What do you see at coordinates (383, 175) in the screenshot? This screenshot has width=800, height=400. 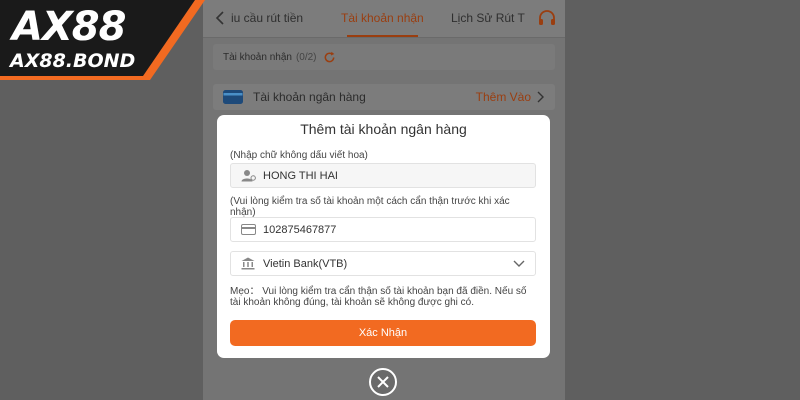 I see `account-holder-field: HONG THI HAI` at bounding box center [383, 175].